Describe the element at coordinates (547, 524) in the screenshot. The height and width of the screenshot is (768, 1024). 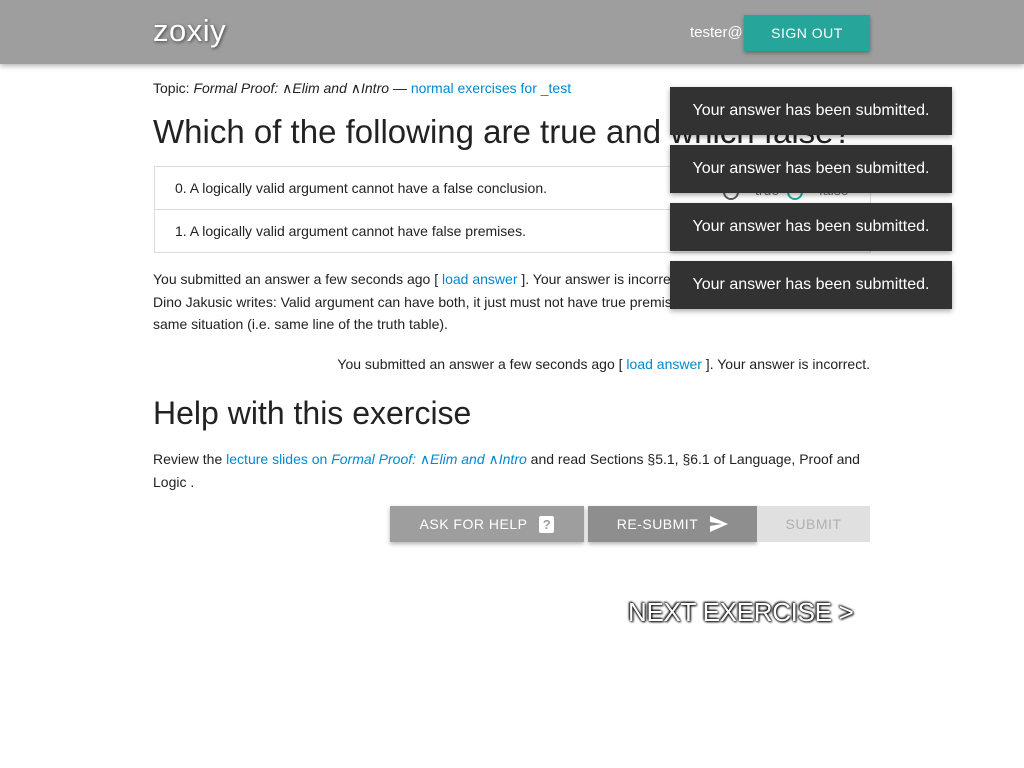
I see `question-mark-icon: ?` at that location.